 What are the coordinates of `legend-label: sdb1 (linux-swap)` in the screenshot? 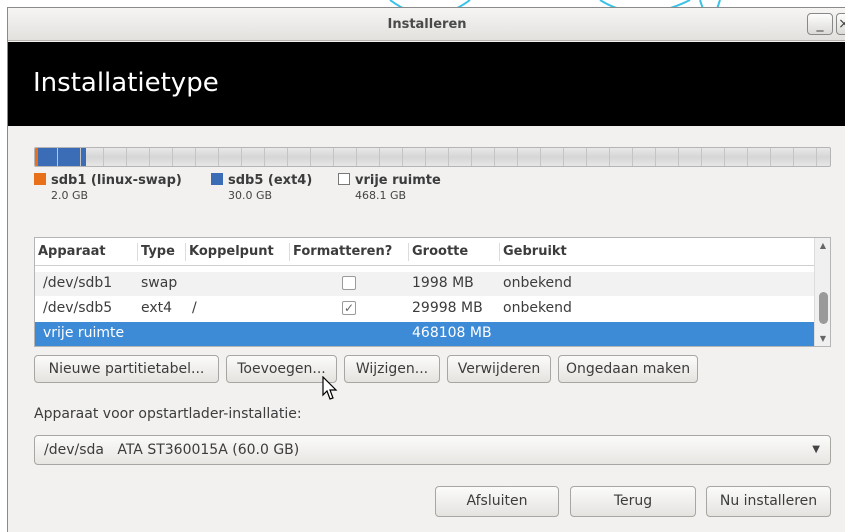 It's located at (116, 180).